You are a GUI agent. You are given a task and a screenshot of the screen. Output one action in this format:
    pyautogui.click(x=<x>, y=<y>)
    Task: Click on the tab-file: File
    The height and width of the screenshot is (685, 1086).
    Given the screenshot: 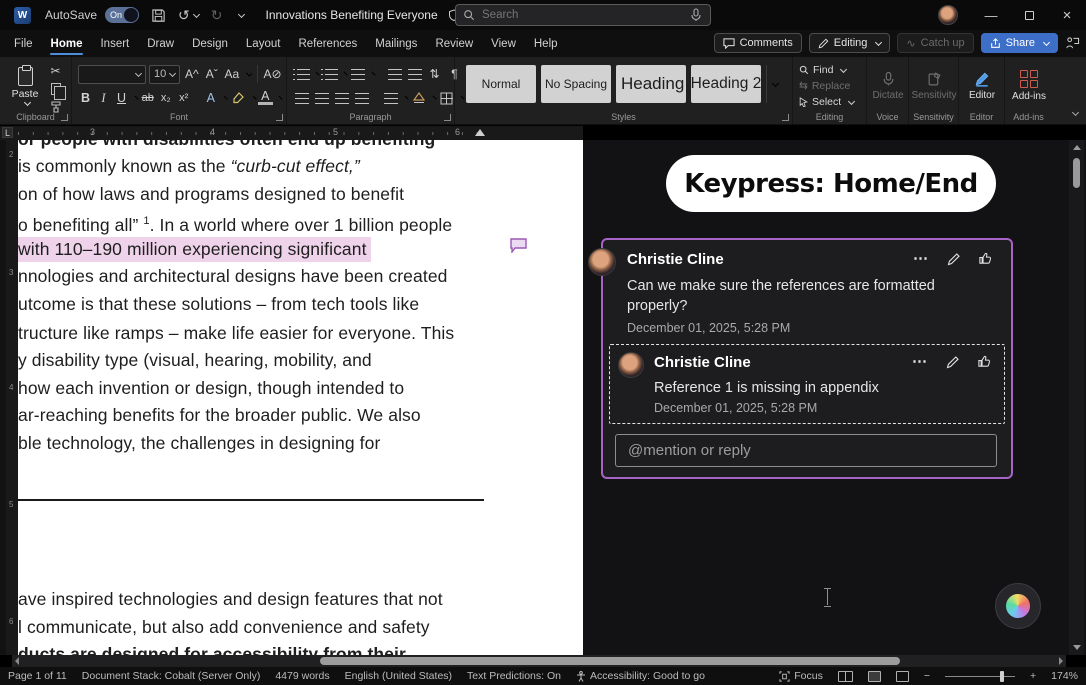 What is the action you would take?
    pyautogui.click(x=23, y=43)
    